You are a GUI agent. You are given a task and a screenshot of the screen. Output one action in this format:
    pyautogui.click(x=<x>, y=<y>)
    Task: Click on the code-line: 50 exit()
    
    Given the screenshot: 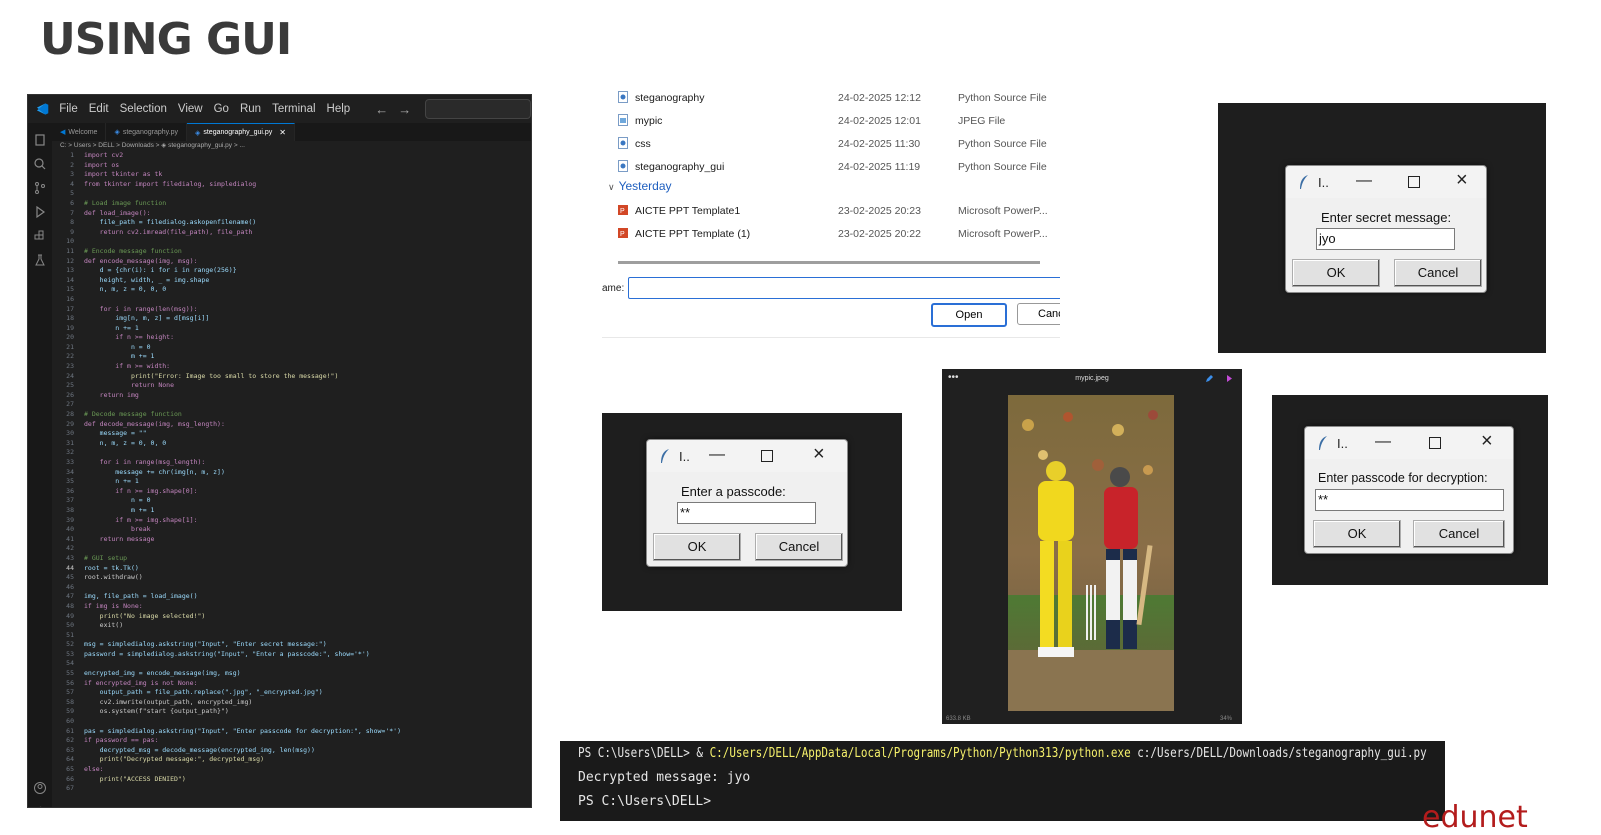 What is the action you would take?
    pyautogui.click(x=291, y=626)
    